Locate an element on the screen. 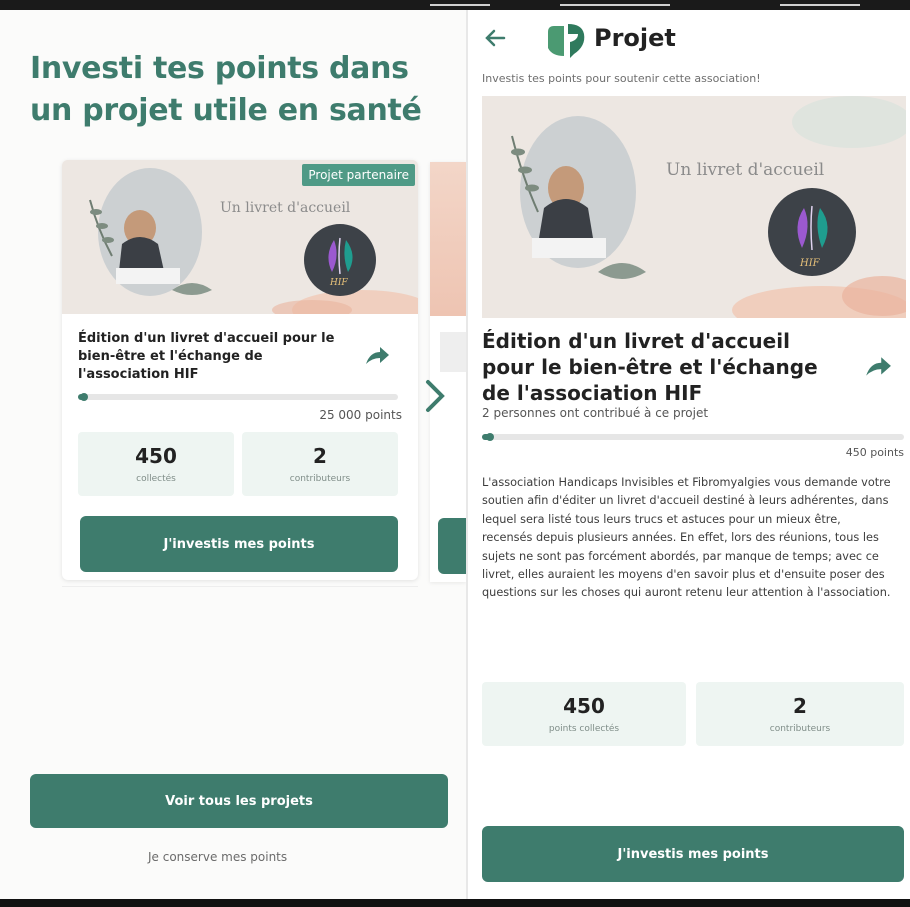  stat-label: points collectés is located at coordinates (584, 729).